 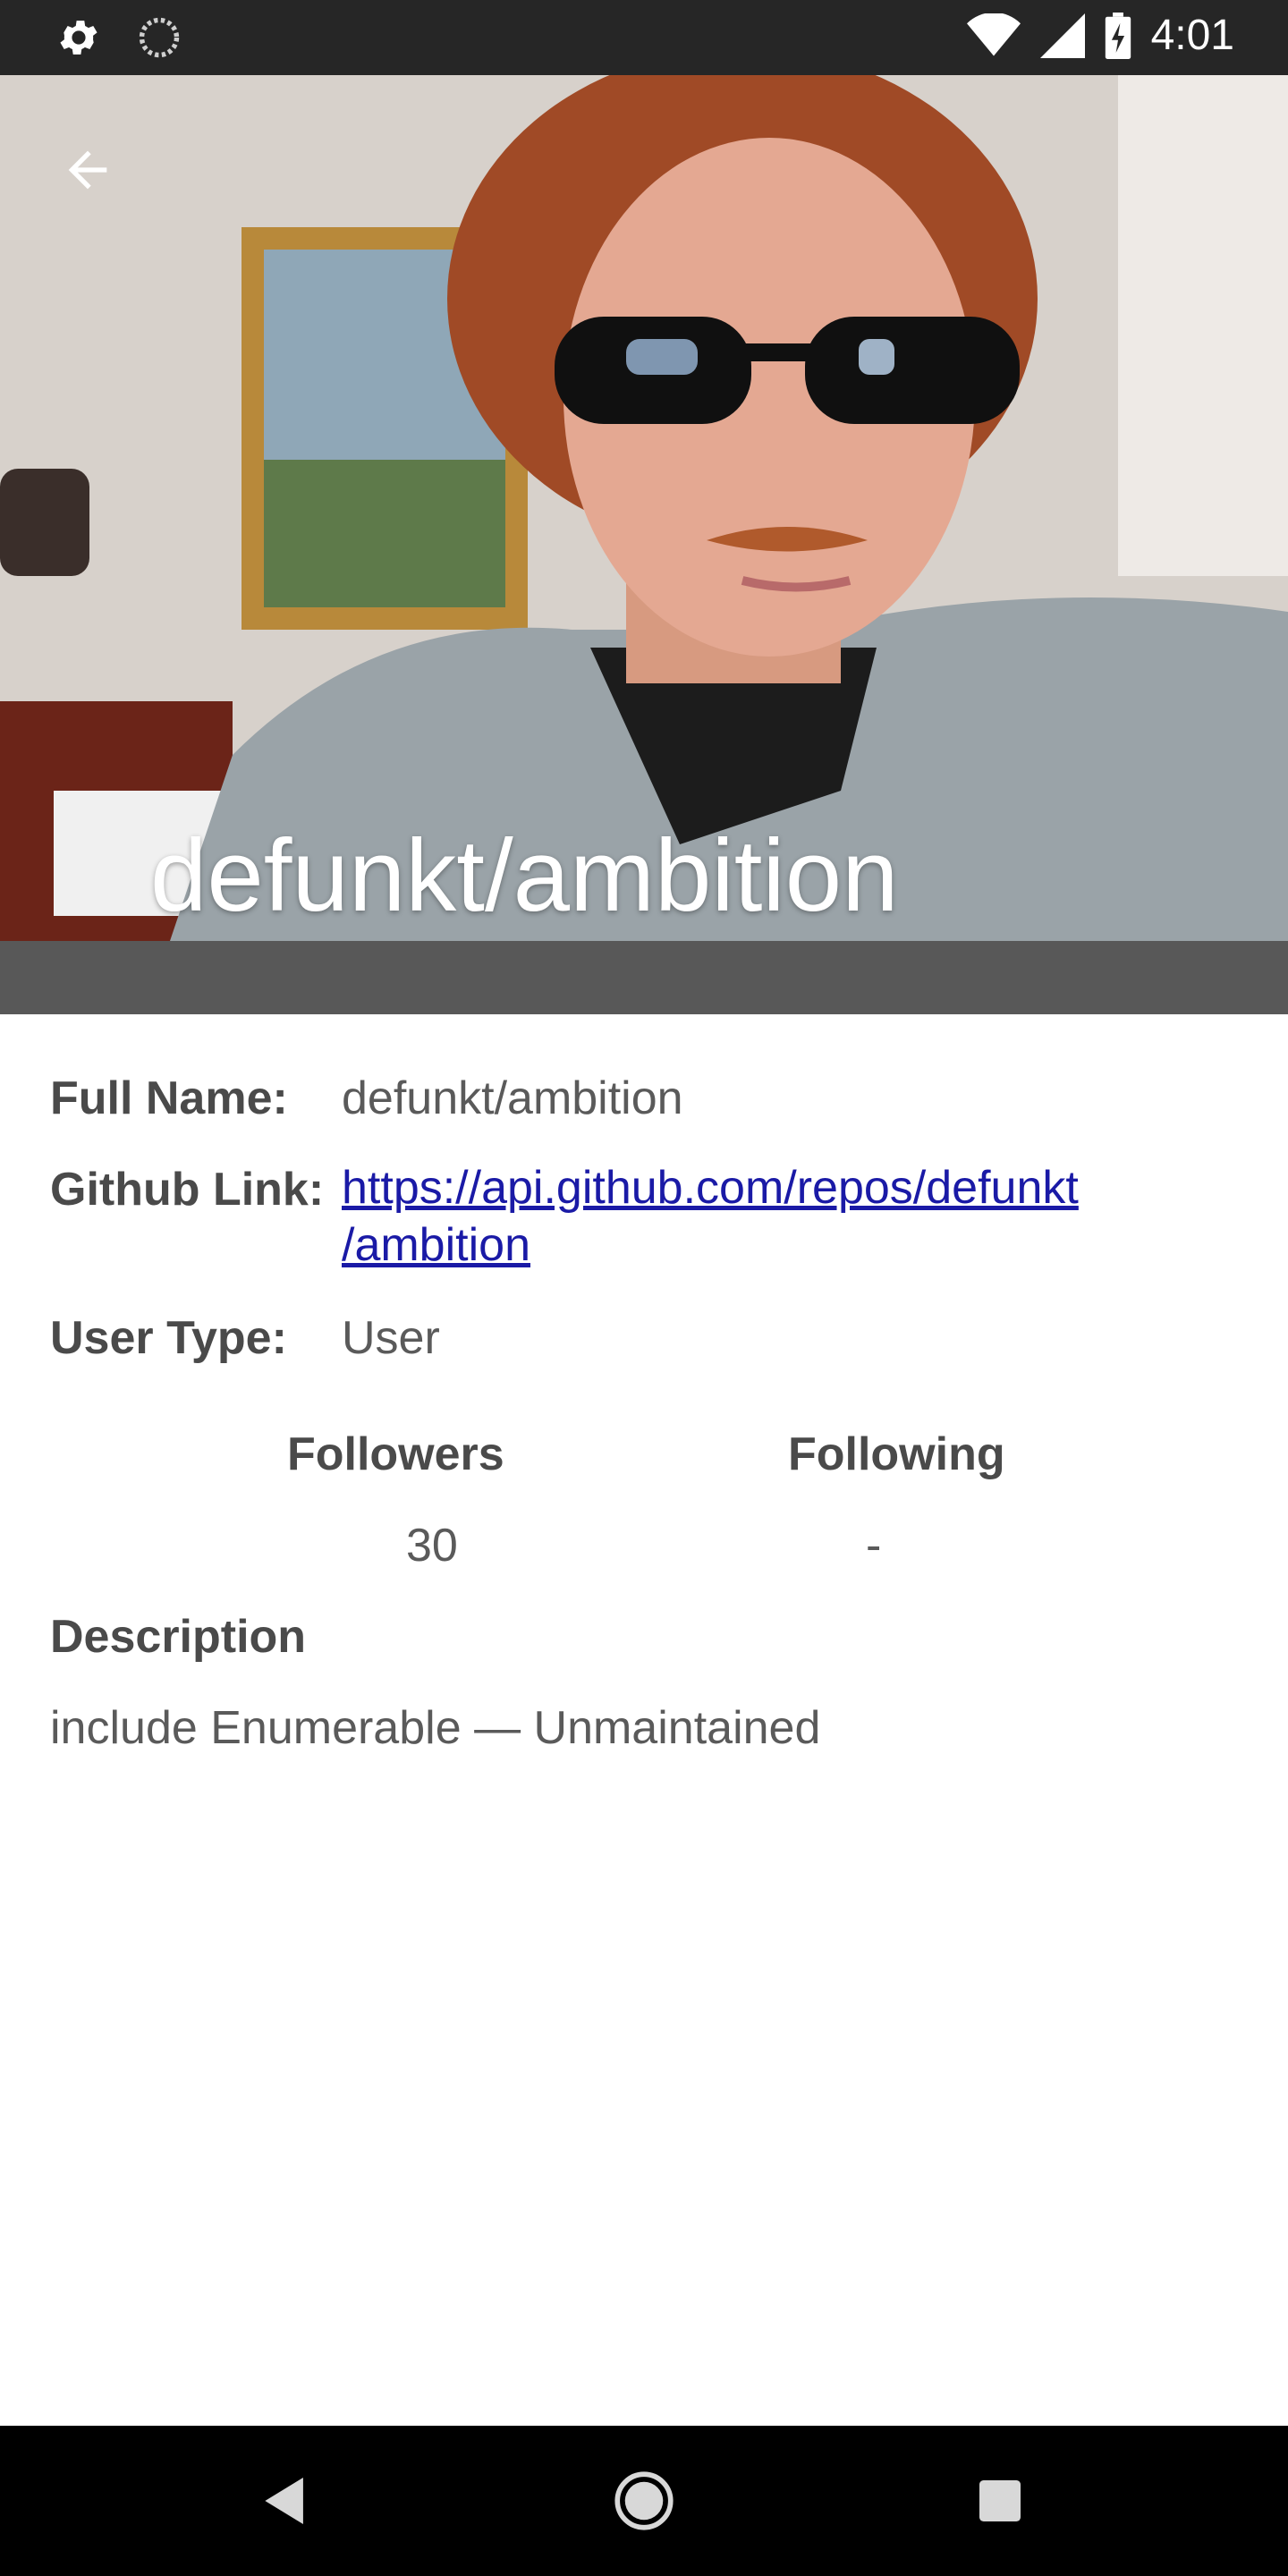 What do you see at coordinates (644, 977) in the screenshot?
I see `header-band` at bounding box center [644, 977].